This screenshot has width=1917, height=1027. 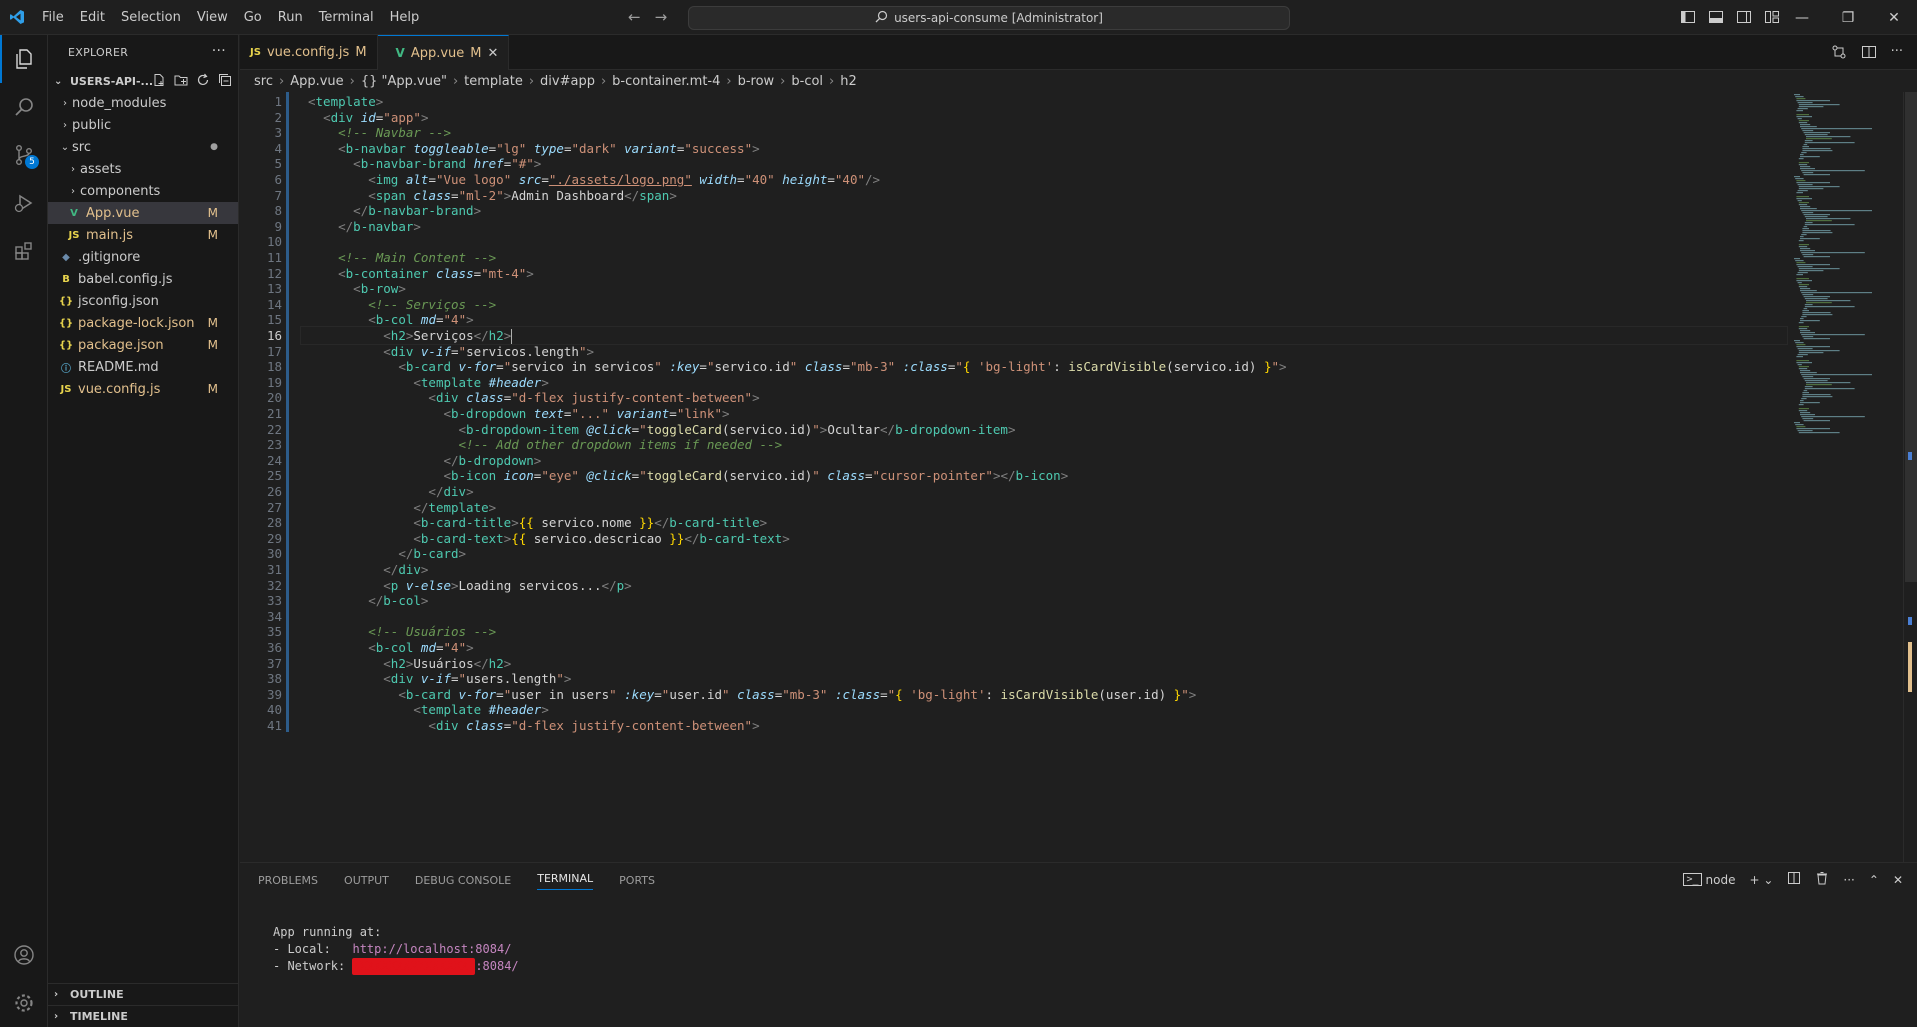 I want to click on tree-item: Bbabel.config.js, so click(x=143, y=279).